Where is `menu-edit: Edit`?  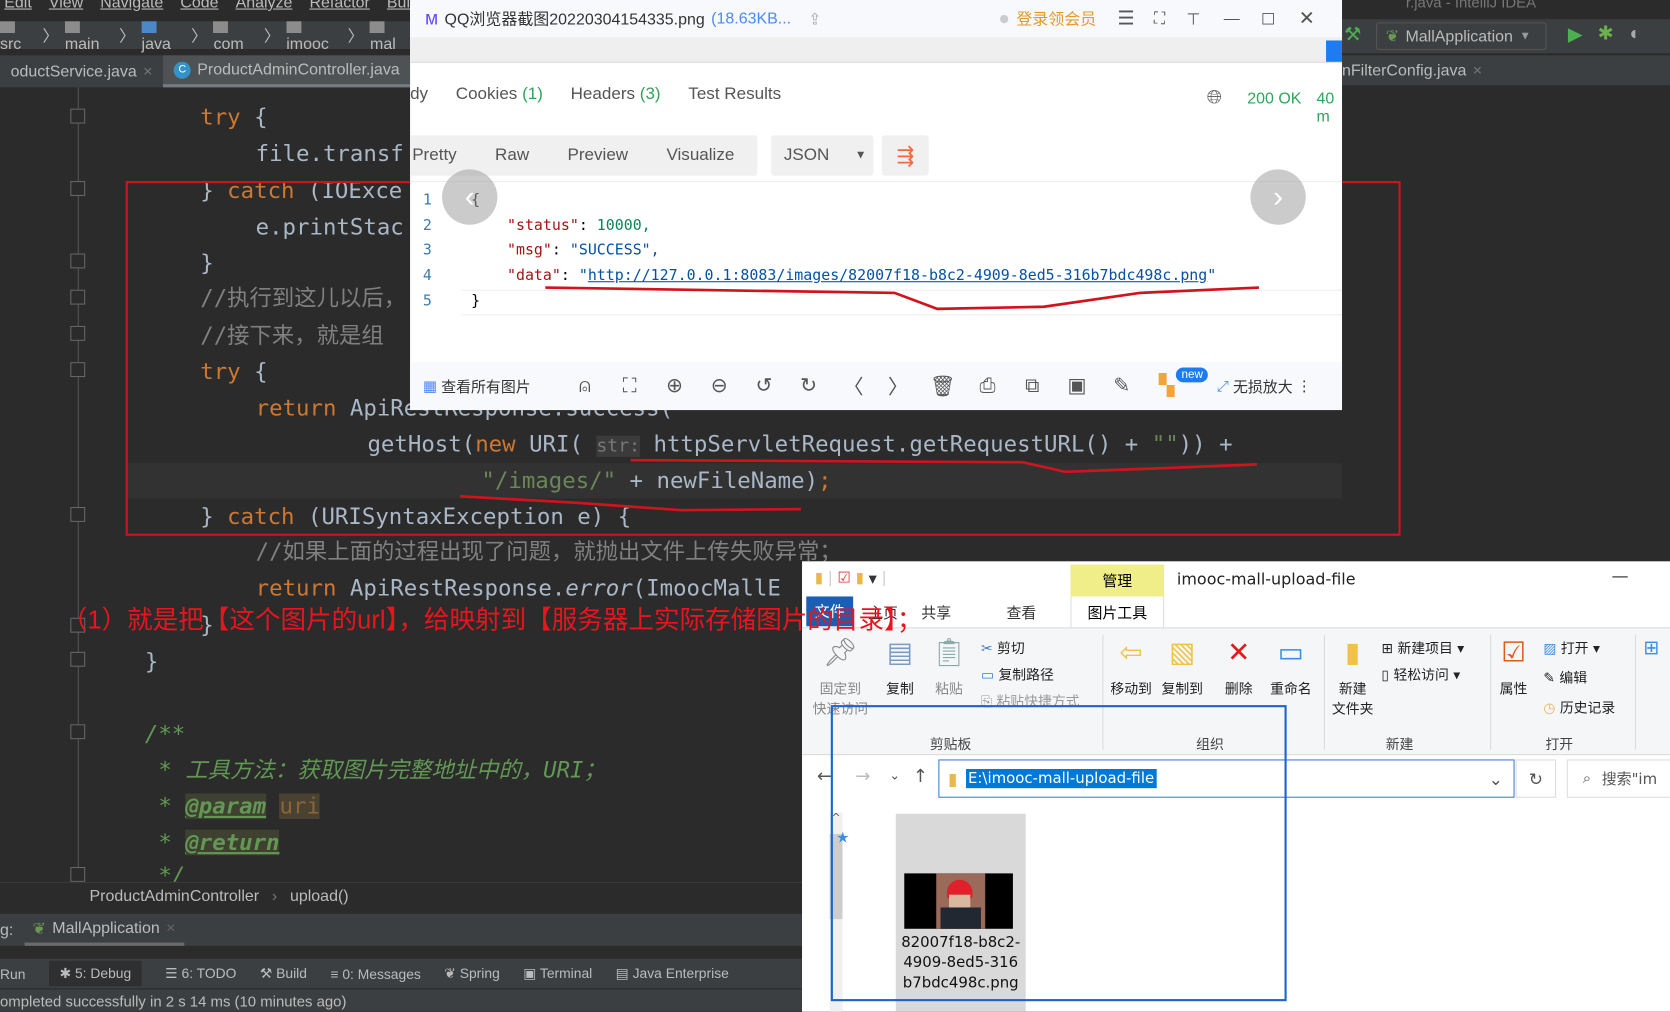 menu-edit: Edit is located at coordinates (18, 7).